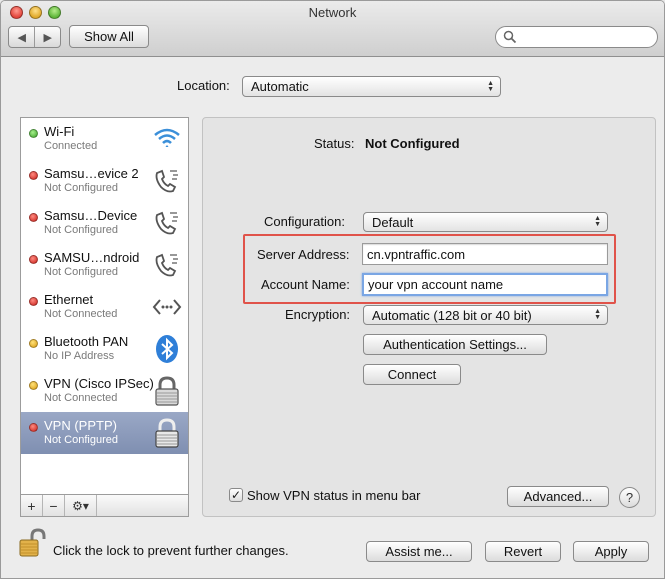 The image size is (665, 579). Describe the element at coordinates (332, 29) in the screenshot. I see `toolbar: Network ◀ ▶ Show All` at that location.